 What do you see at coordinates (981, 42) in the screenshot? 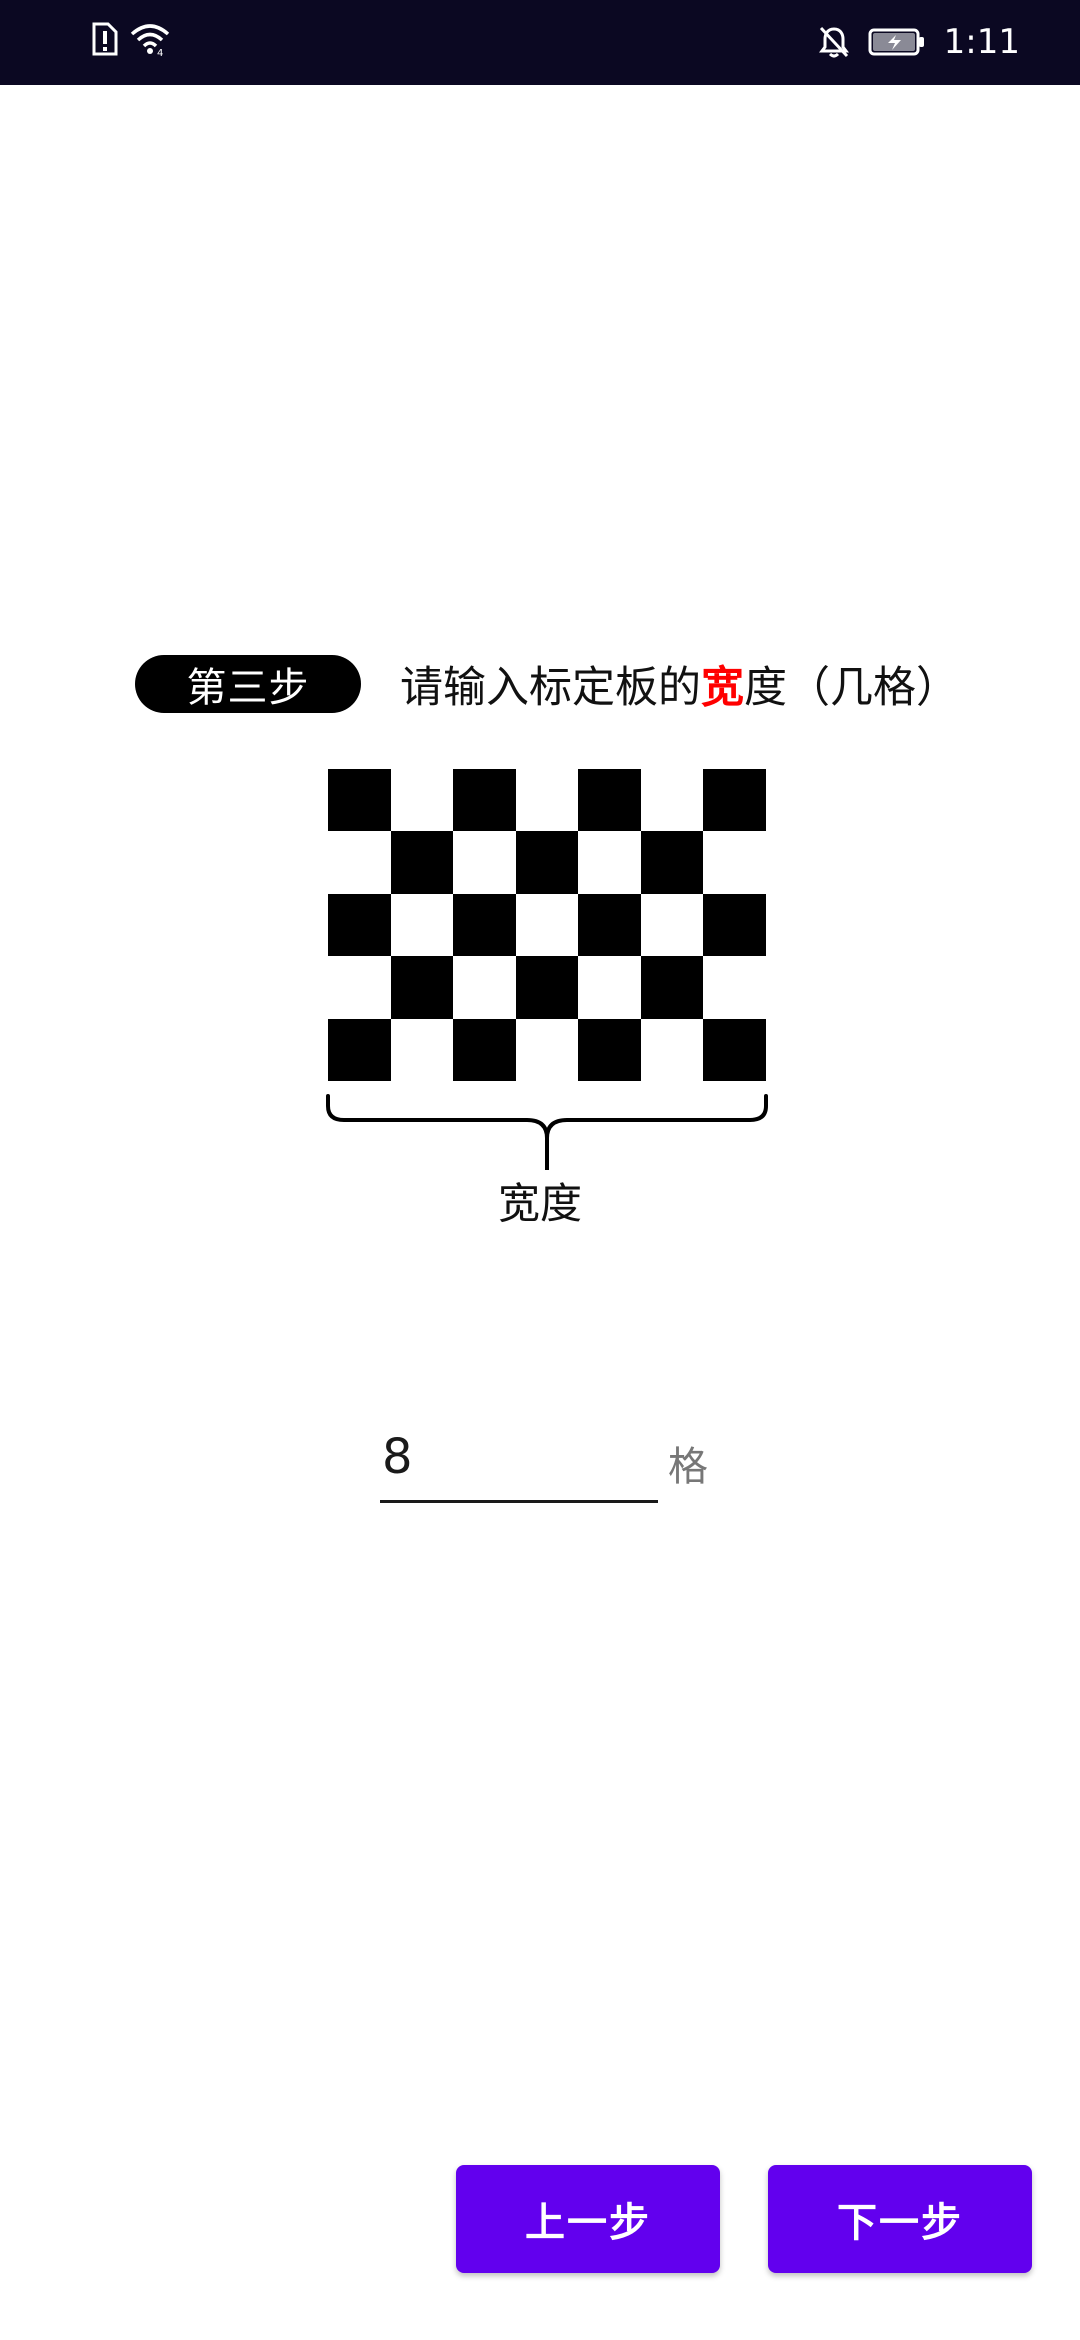
I see `status-time: 1:11` at bounding box center [981, 42].